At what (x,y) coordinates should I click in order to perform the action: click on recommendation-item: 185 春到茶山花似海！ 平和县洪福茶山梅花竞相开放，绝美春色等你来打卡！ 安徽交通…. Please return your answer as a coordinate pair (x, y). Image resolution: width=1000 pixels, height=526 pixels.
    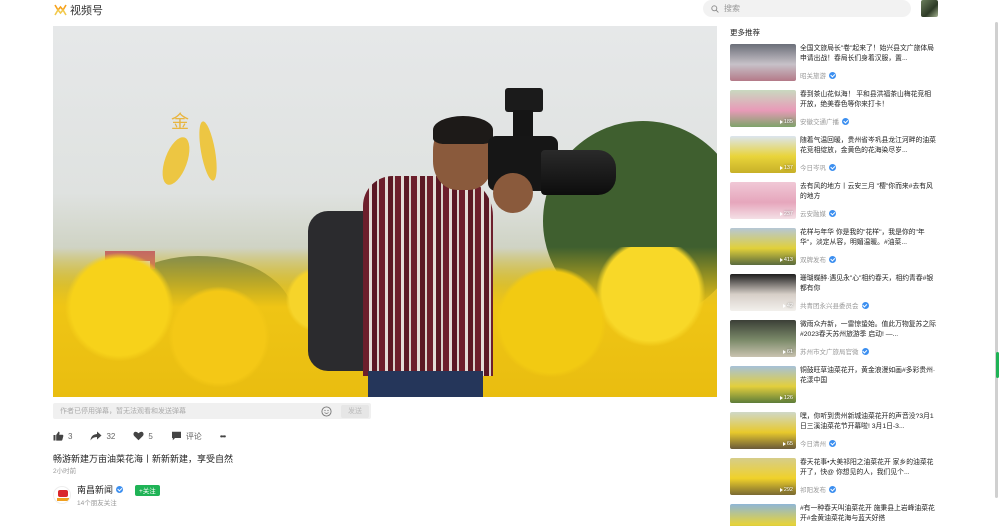
    Looking at the image, I should click on (835, 113).